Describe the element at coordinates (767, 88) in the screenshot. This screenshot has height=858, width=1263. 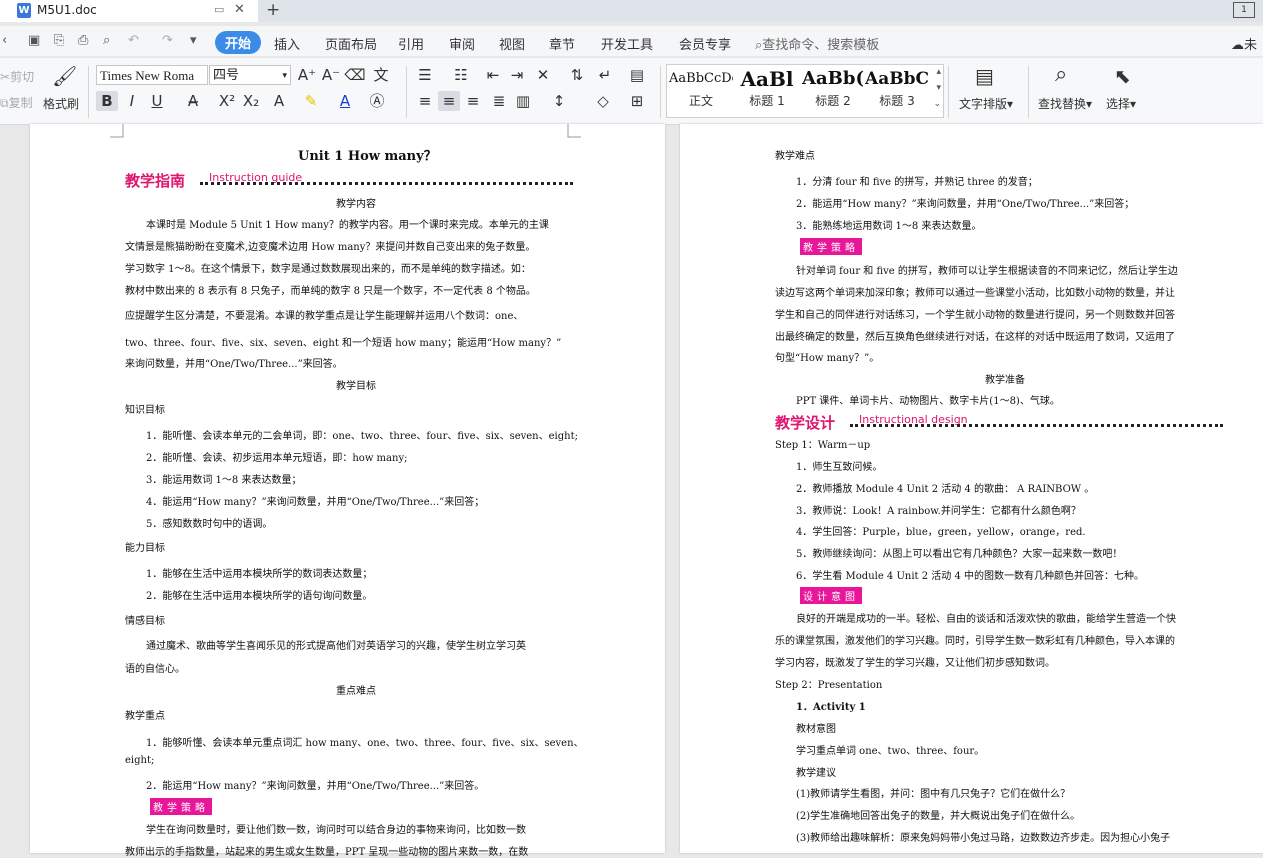
I see `style-heading-1: AaBl 标题 1` at that location.